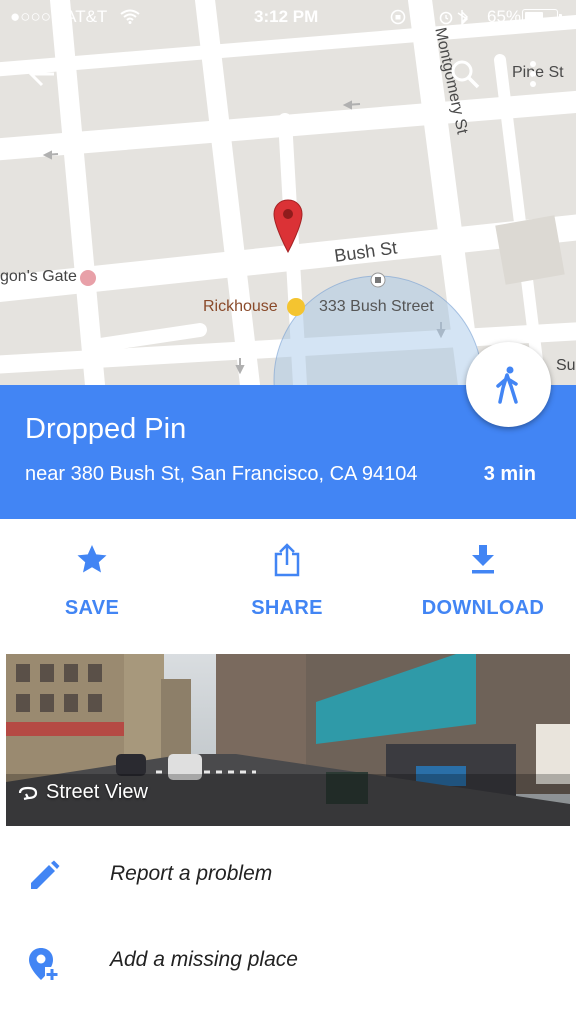 The height and width of the screenshot is (1024, 576). I want to click on status-icons, so click(429, 17).